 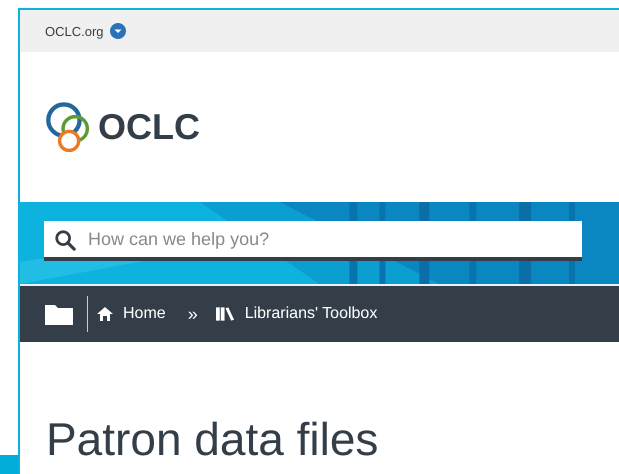 I want to click on search-field: How can we help you?, so click(x=313, y=241).